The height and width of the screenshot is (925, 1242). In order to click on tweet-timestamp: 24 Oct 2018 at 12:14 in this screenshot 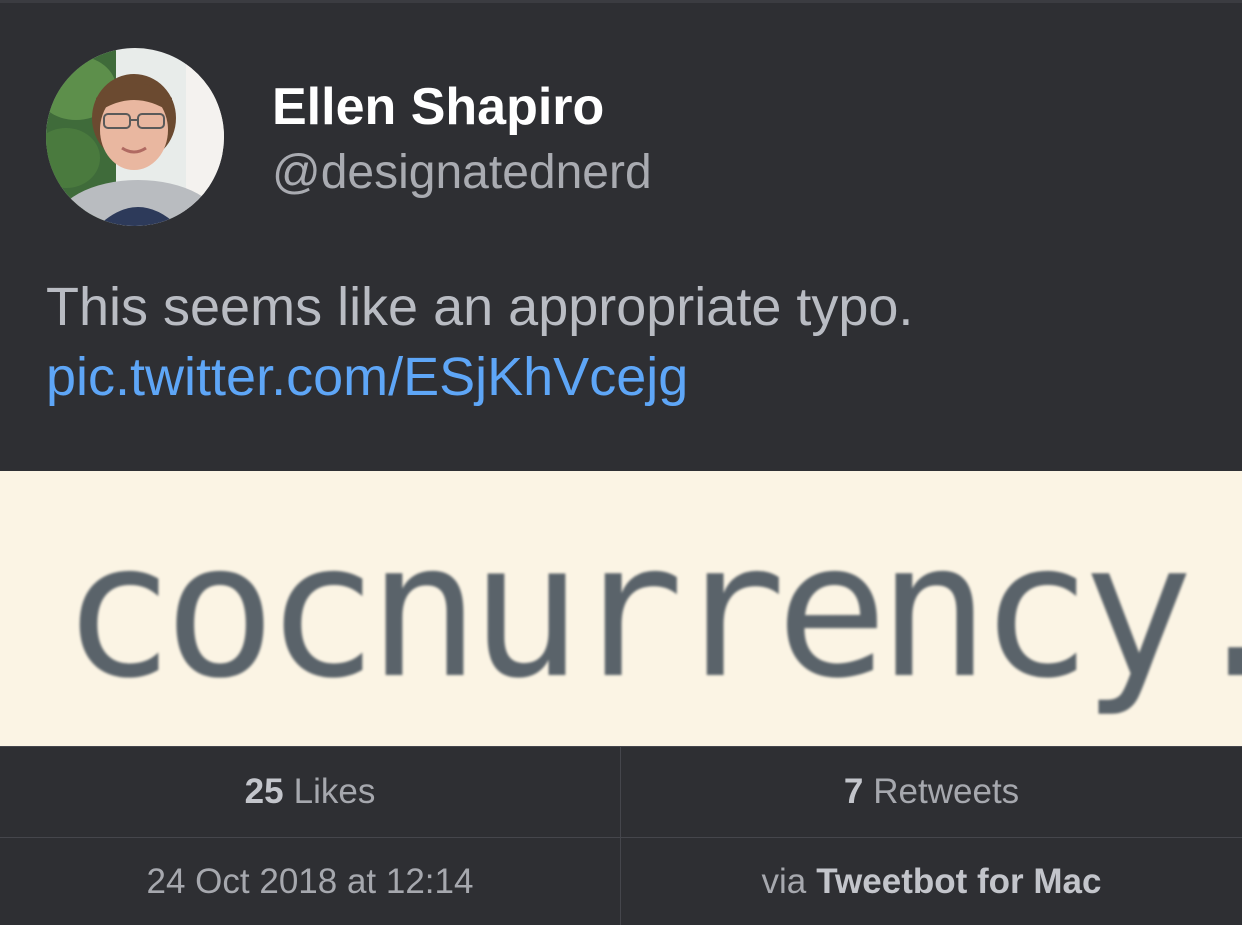, I will do `click(310, 881)`.